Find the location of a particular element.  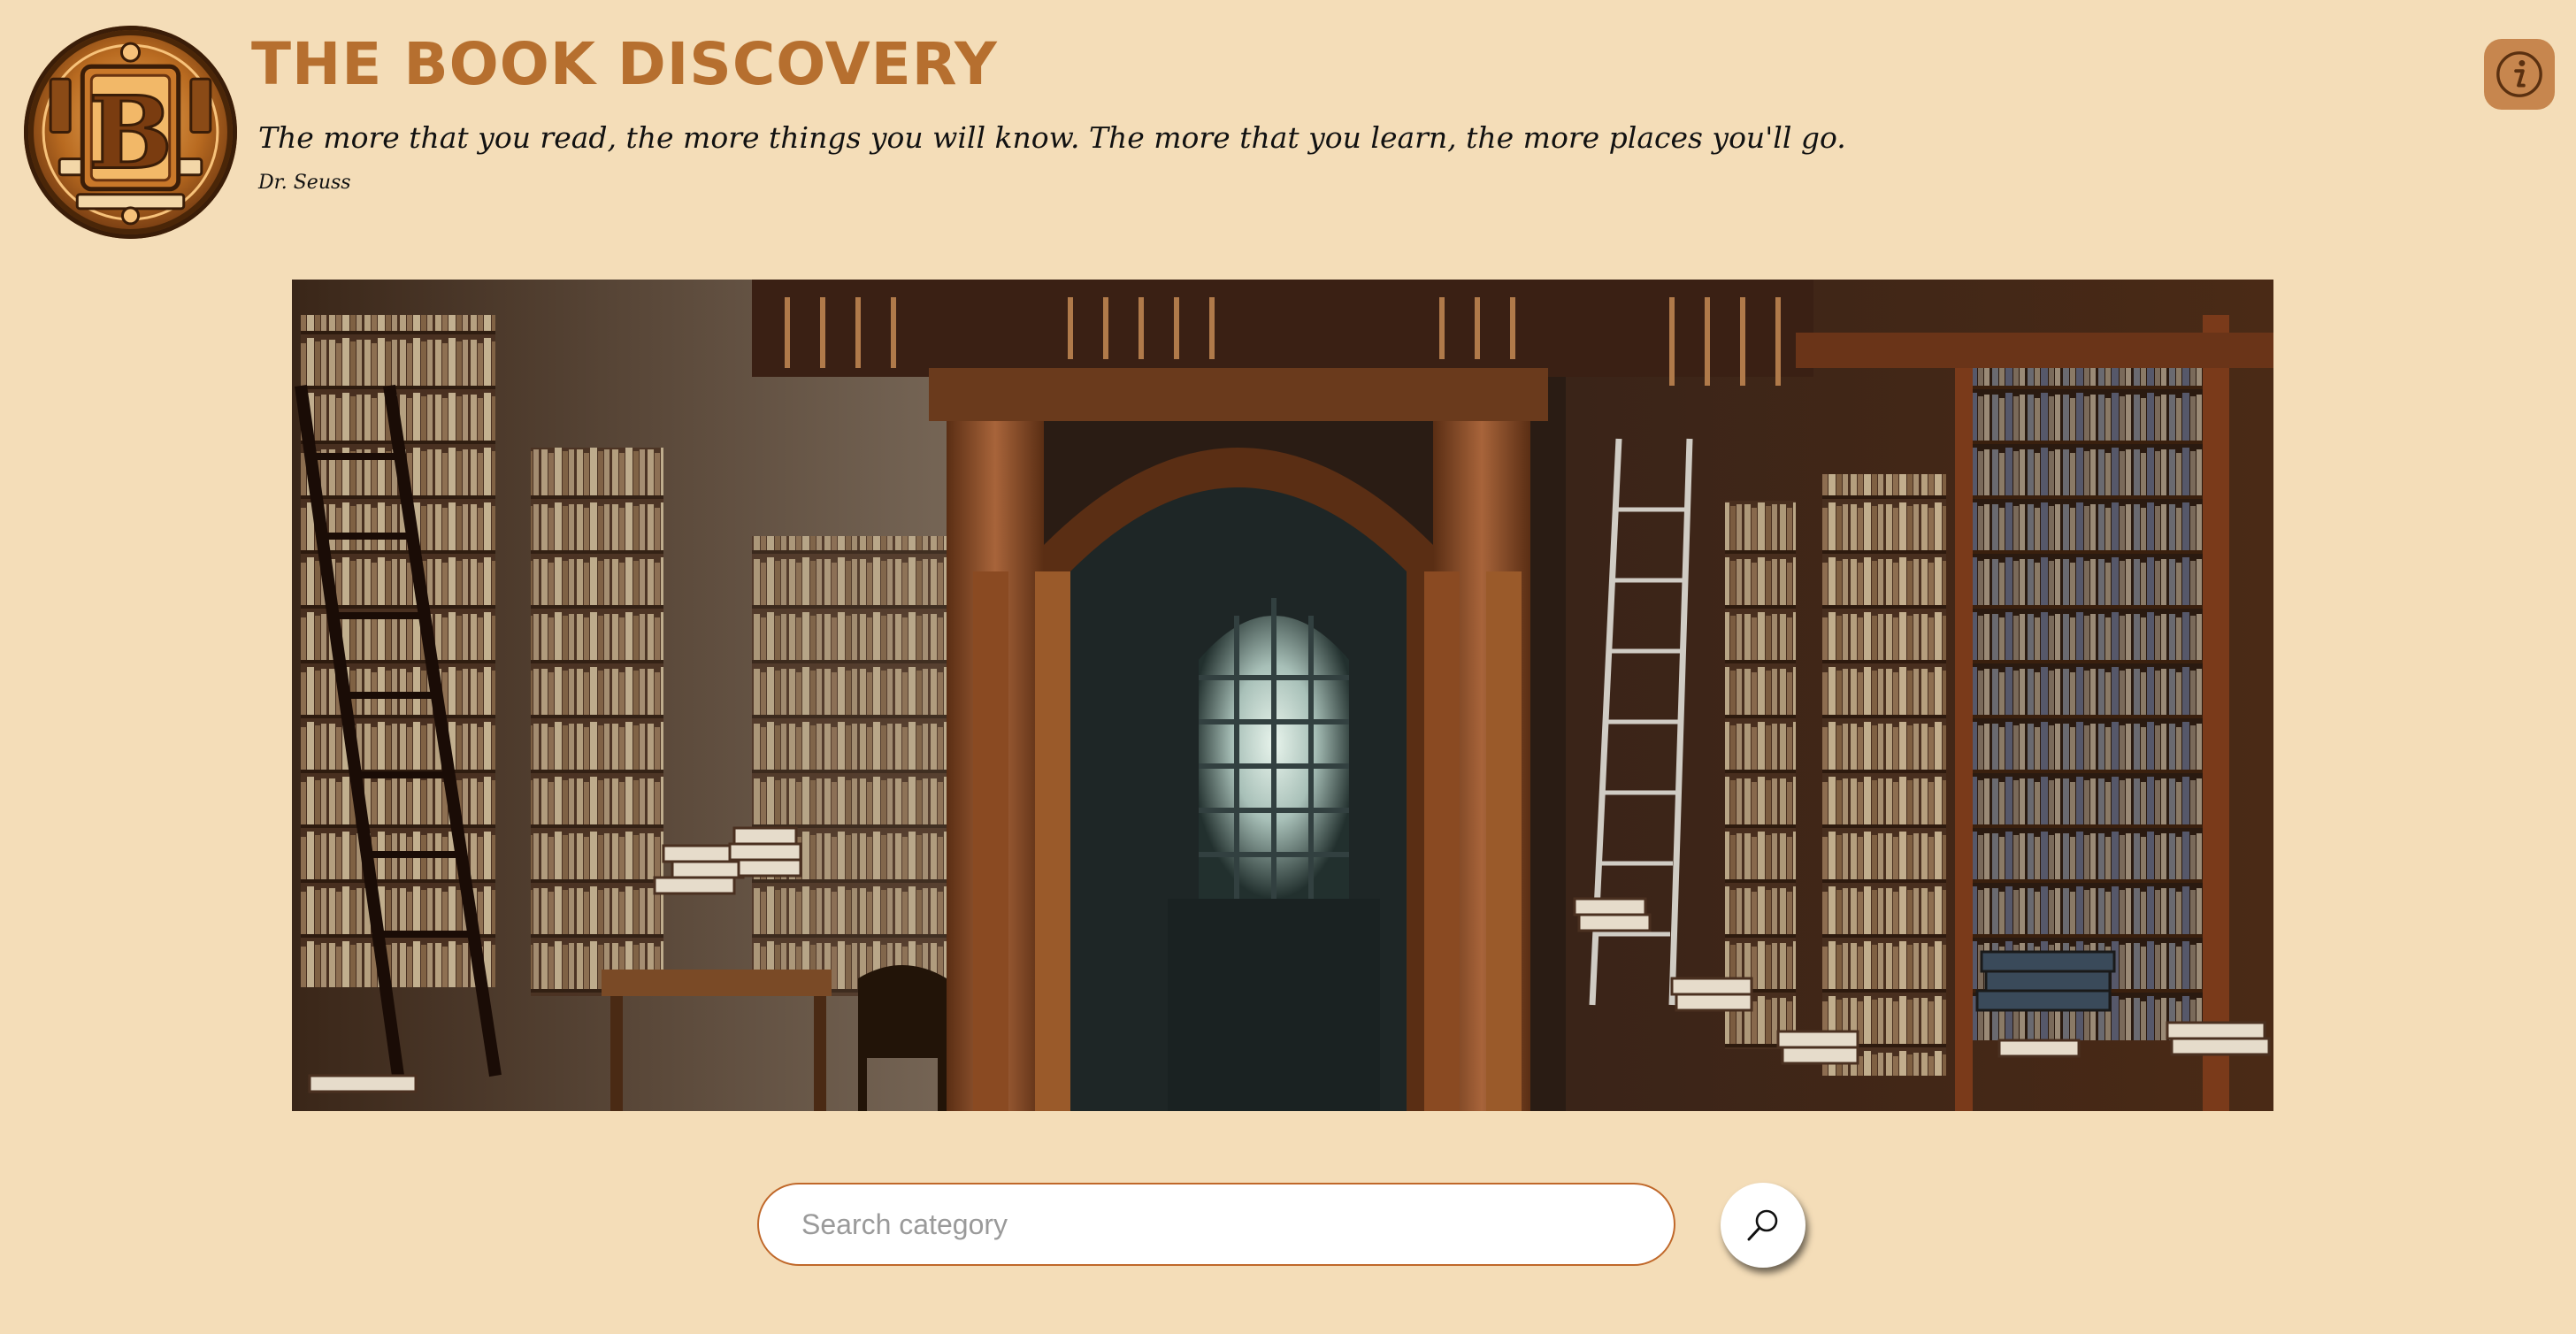

logo-emblem-icon: B is located at coordinates (130, 132).